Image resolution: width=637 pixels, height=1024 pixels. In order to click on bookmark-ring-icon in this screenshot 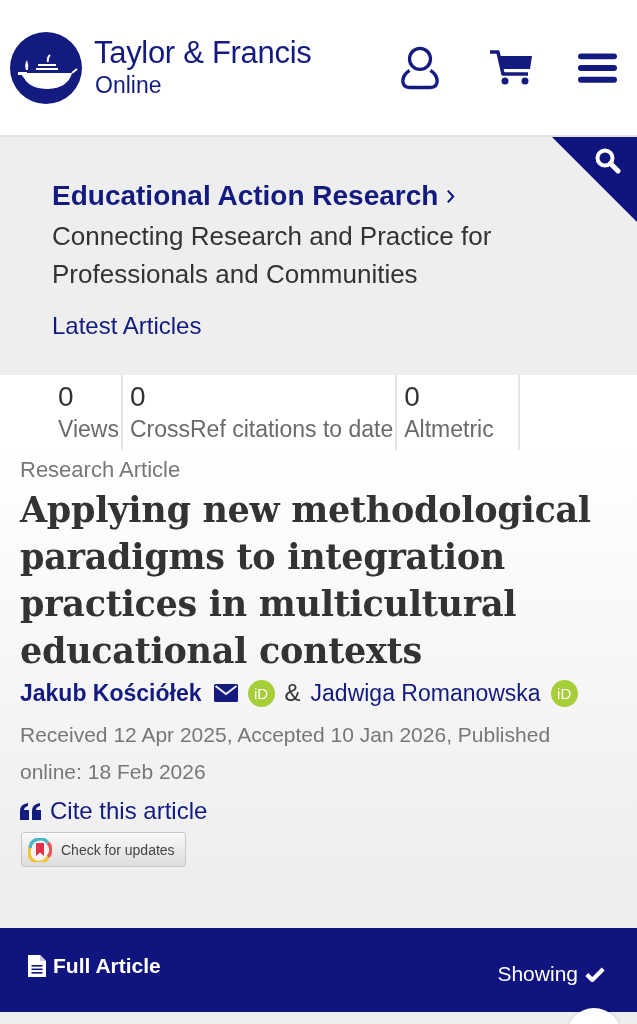, I will do `click(40, 849)`.